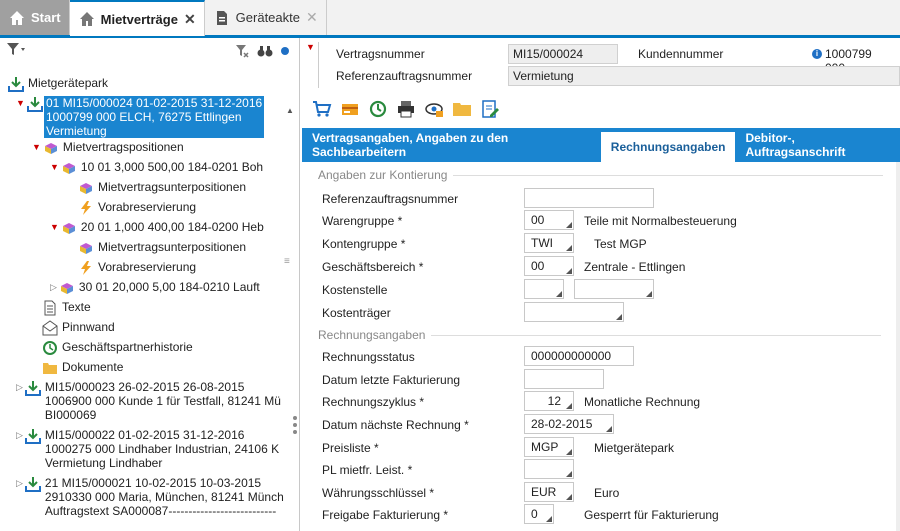 The height and width of the screenshot is (531, 900). What do you see at coordinates (681, 54) in the screenshot?
I see `kundennummer-label: Kundennummer` at bounding box center [681, 54].